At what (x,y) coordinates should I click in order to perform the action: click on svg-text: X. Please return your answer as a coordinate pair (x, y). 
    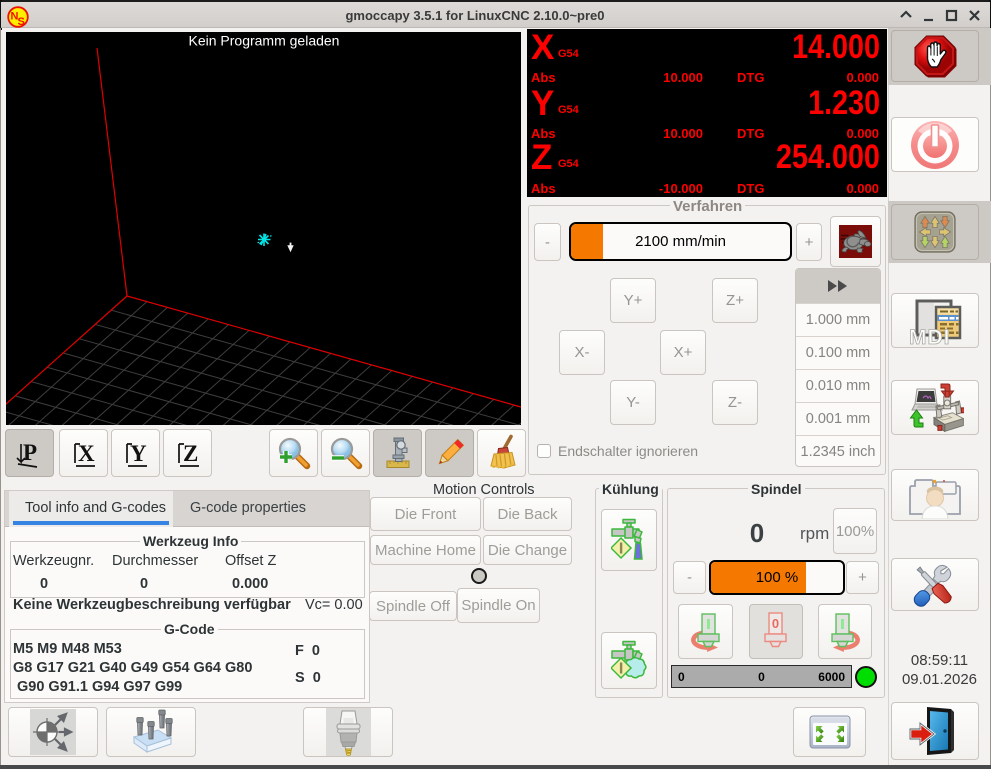
    Looking at the image, I should click on (86, 453).